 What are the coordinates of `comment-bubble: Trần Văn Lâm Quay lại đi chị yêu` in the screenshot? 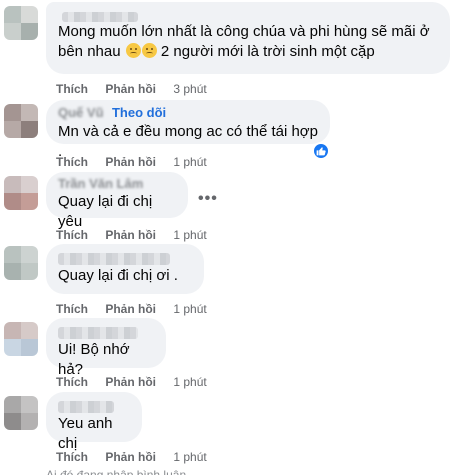 It's located at (117, 201).